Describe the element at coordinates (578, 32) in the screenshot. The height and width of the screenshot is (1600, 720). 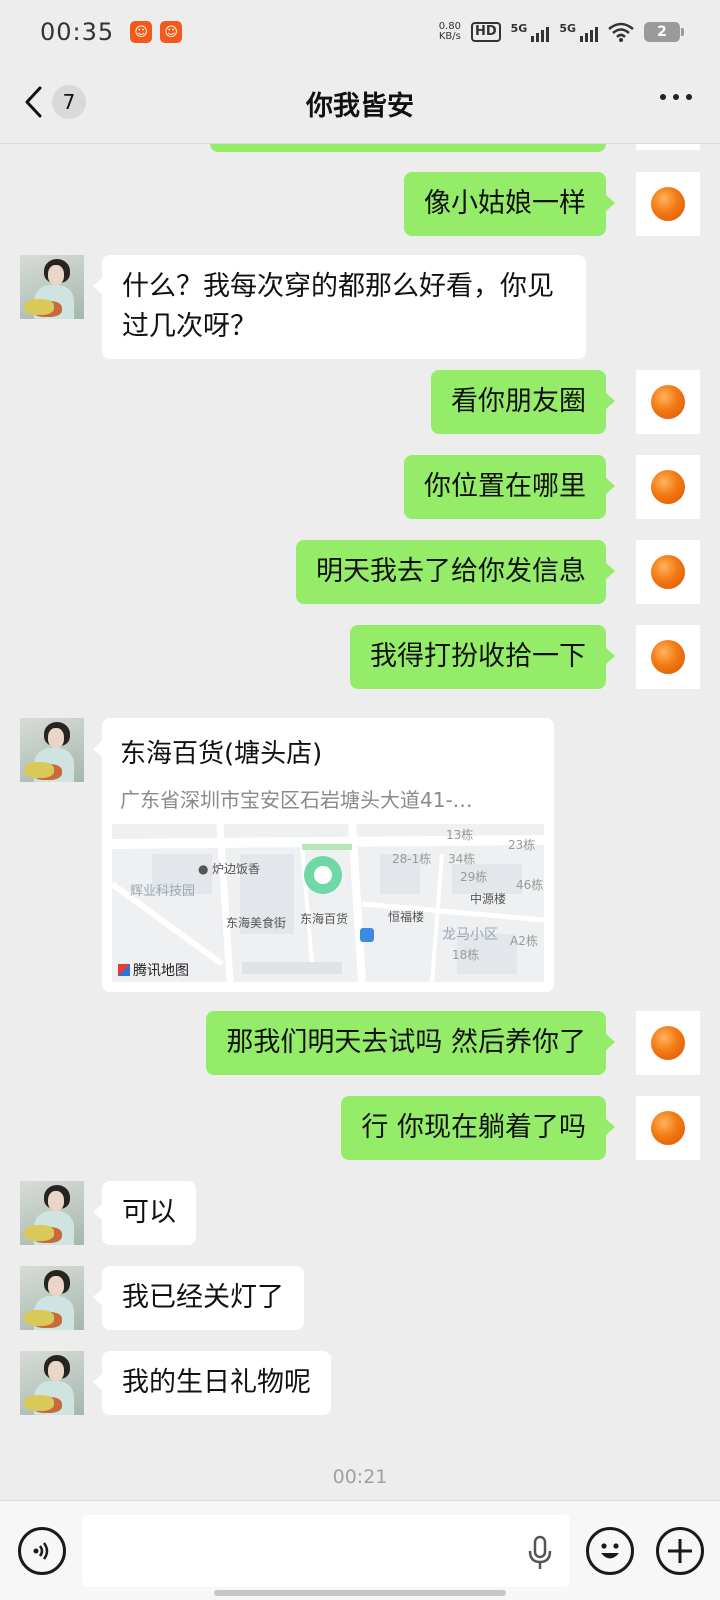
I see `signal-sim2-icon: 5G` at that location.